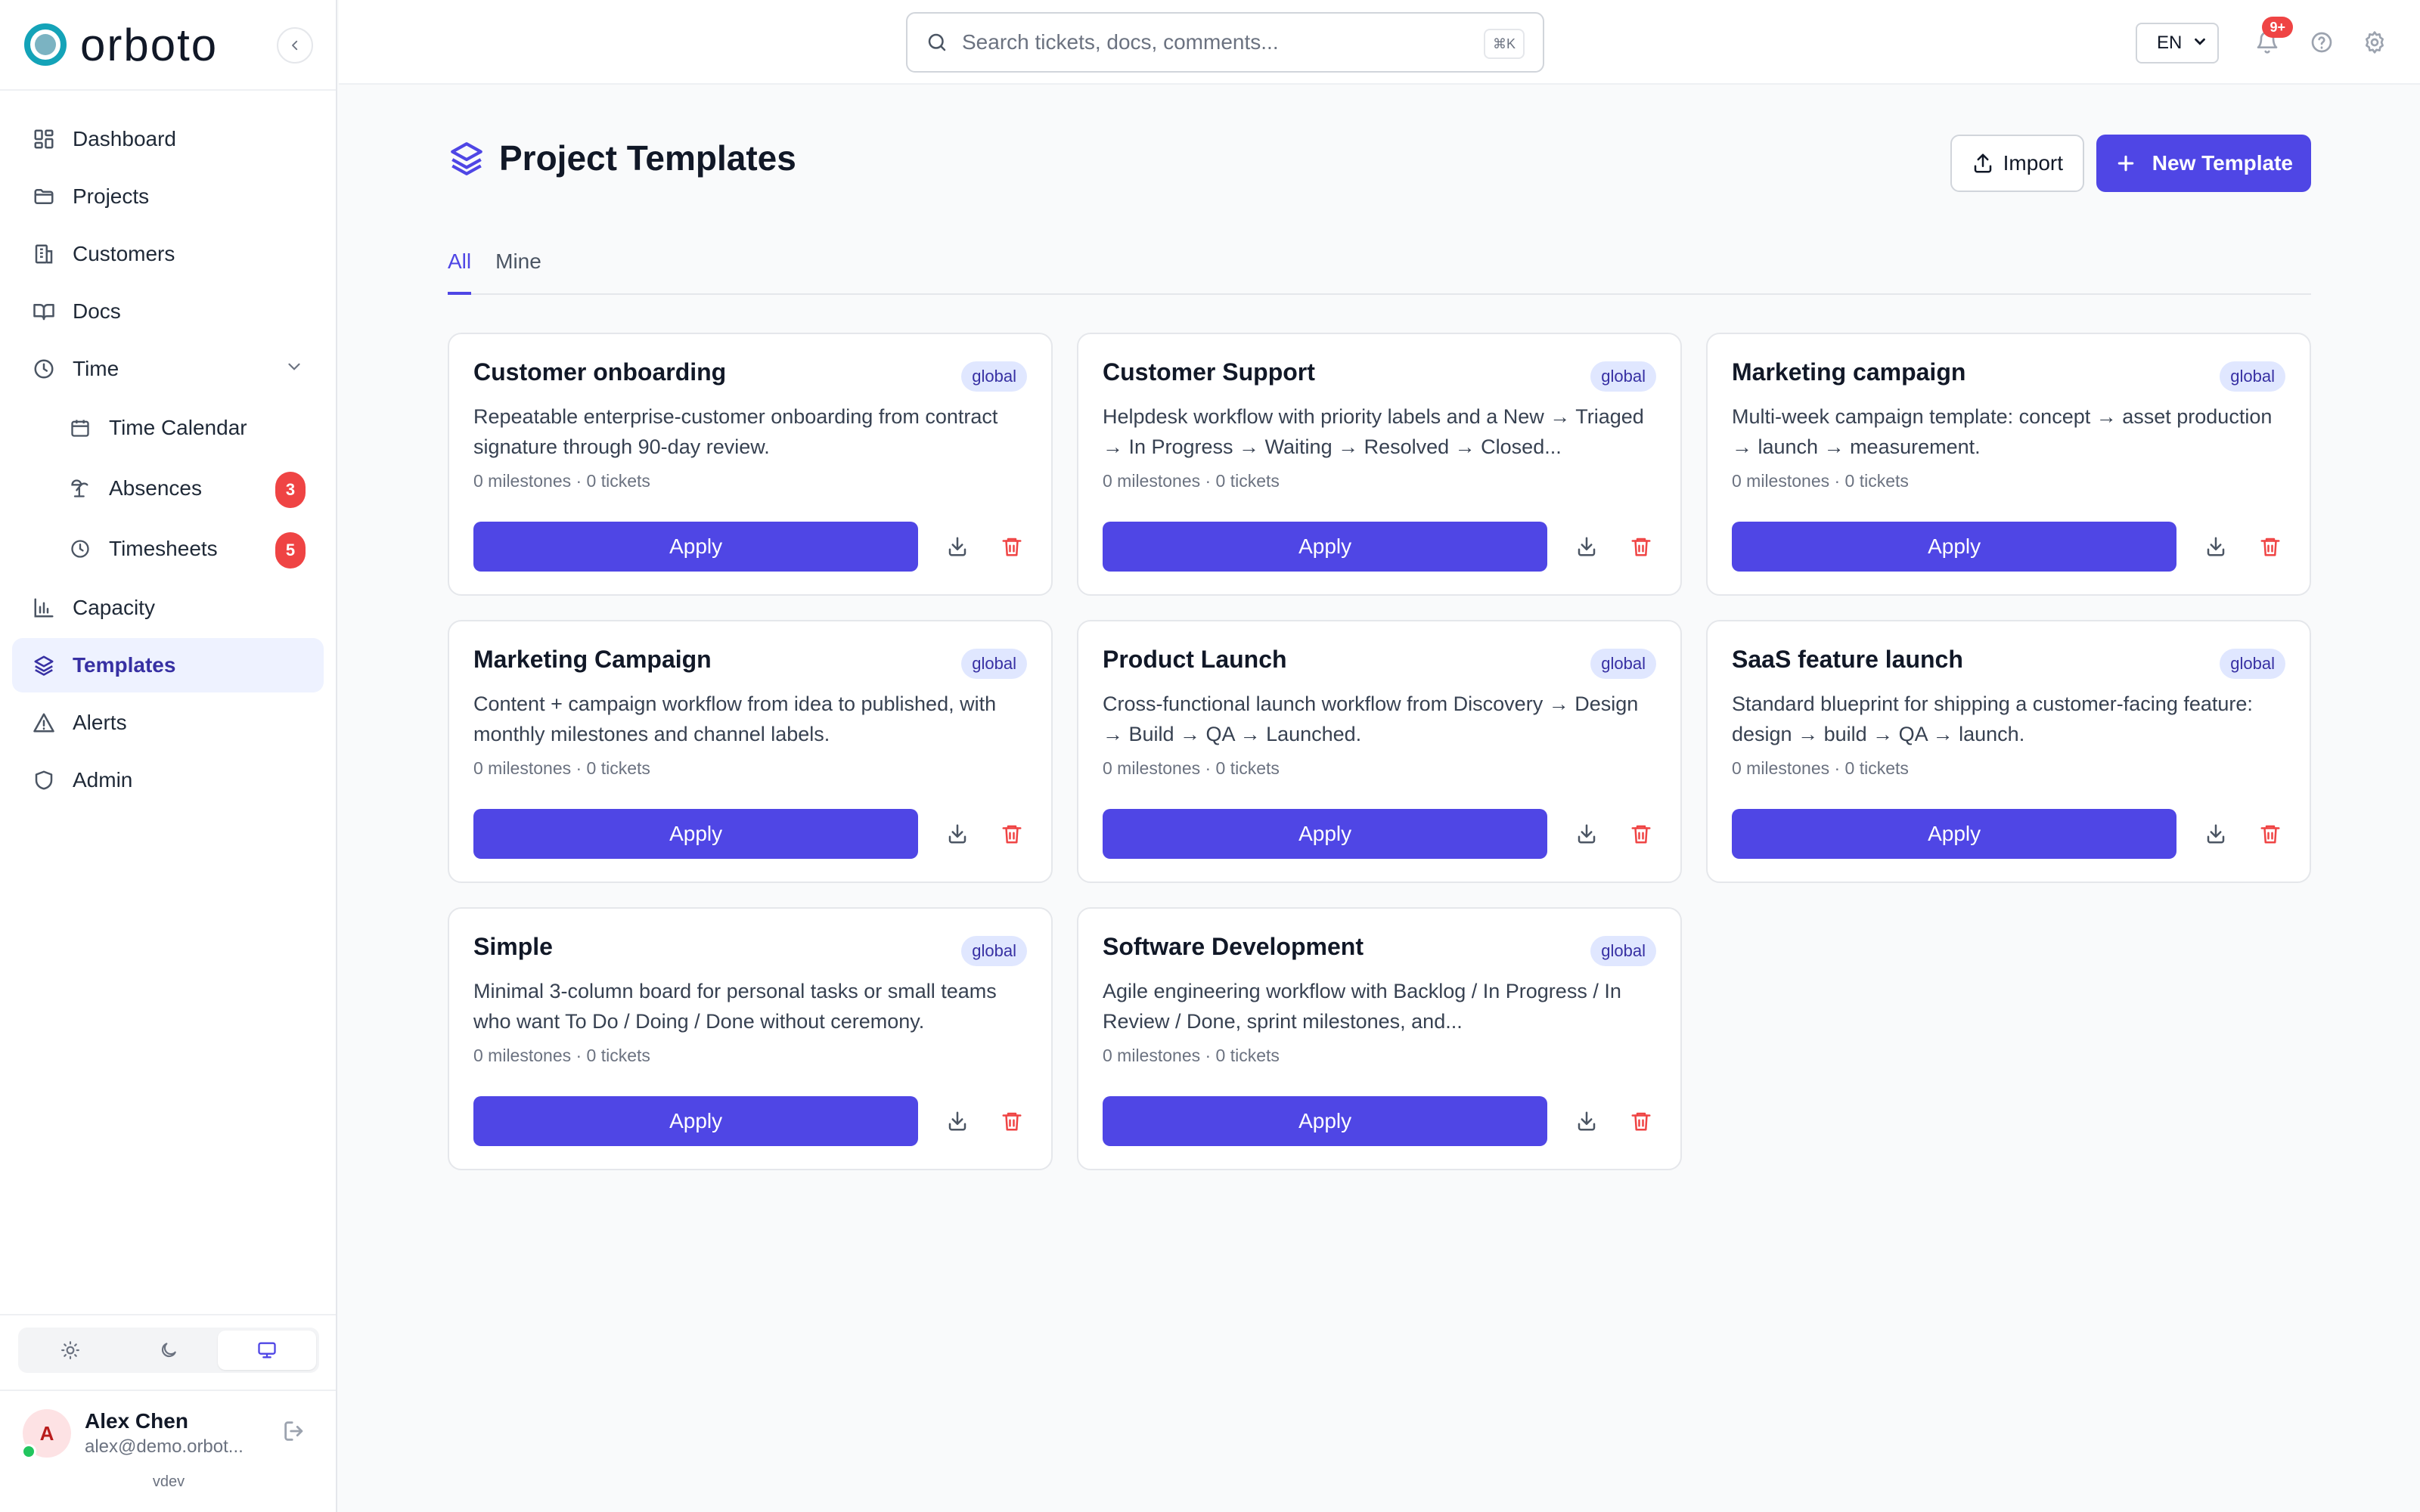  Describe the element at coordinates (294, 1433) in the screenshot. I see `logout-icon` at that location.